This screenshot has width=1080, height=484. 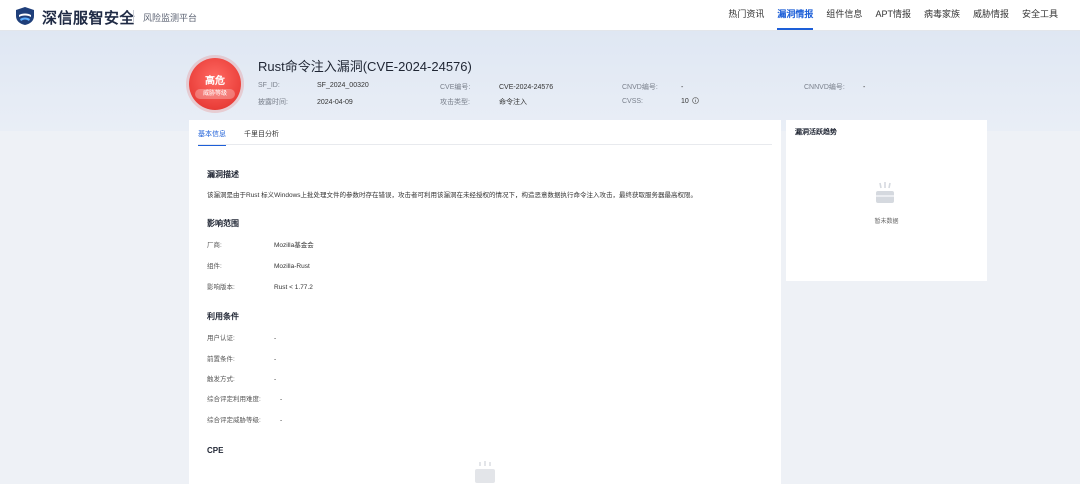 I want to click on nav-item-security-tools: 安全工具, so click(x=1040, y=15).